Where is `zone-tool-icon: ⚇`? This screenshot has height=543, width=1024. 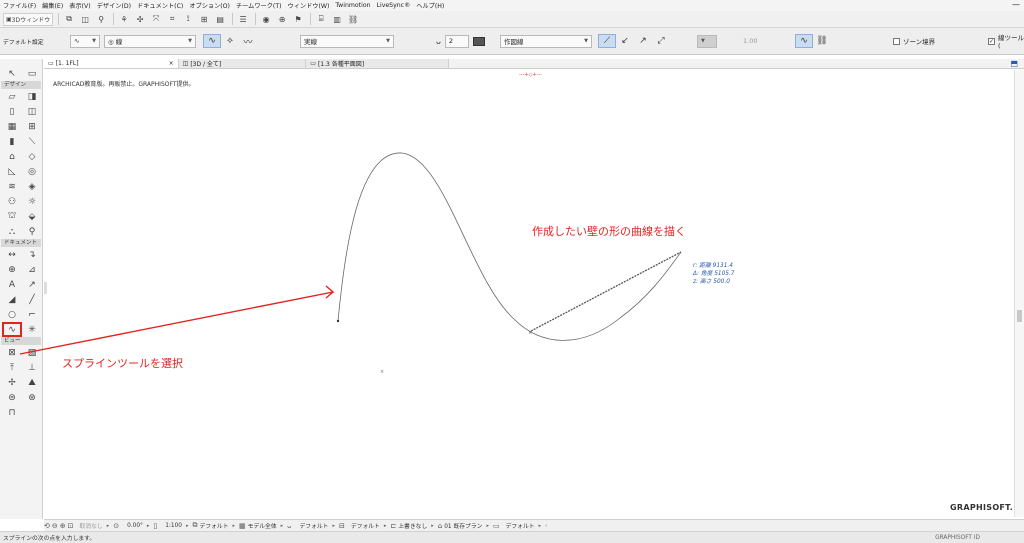
zone-tool-icon: ⚇ is located at coordinates (12, 201).